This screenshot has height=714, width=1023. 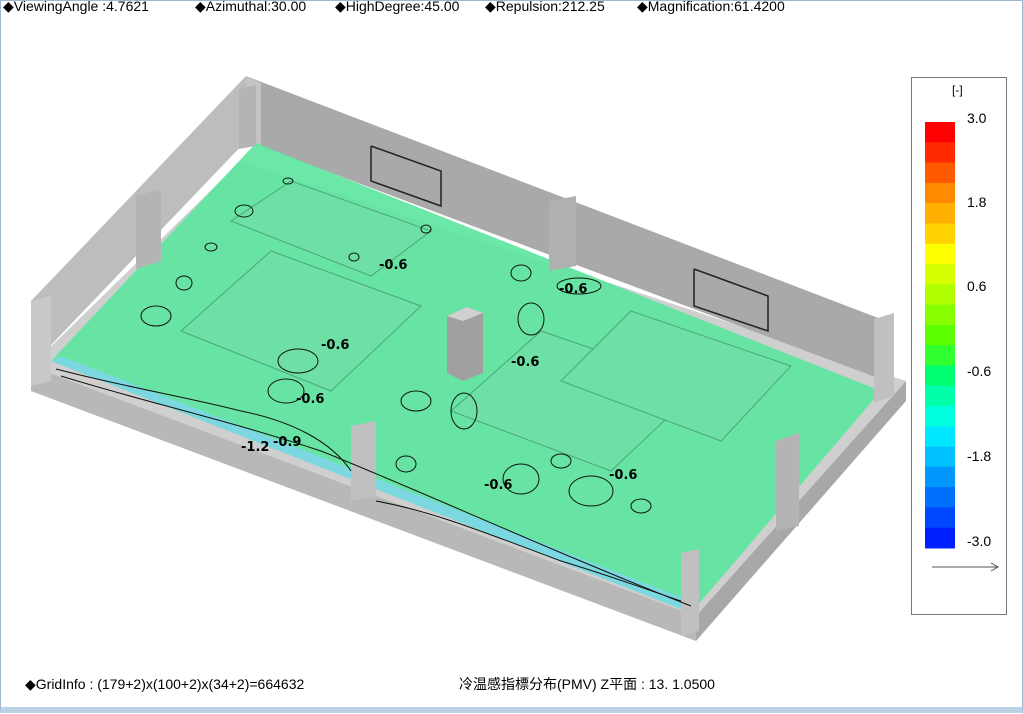 What do you see at coordinates (962, 347) in the screenshot?
I see `legend-colorbar` at bounding box center [962, 347].